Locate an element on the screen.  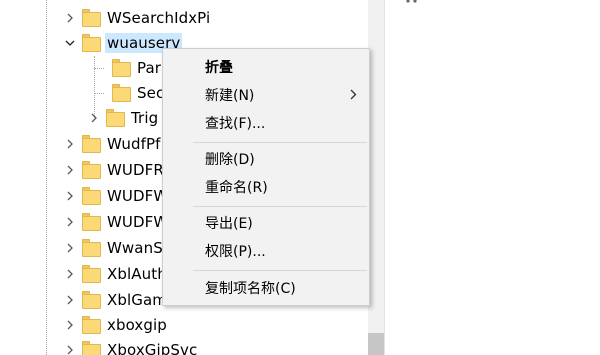
tree-item: XblAuth is located at coordinates (115, 274).